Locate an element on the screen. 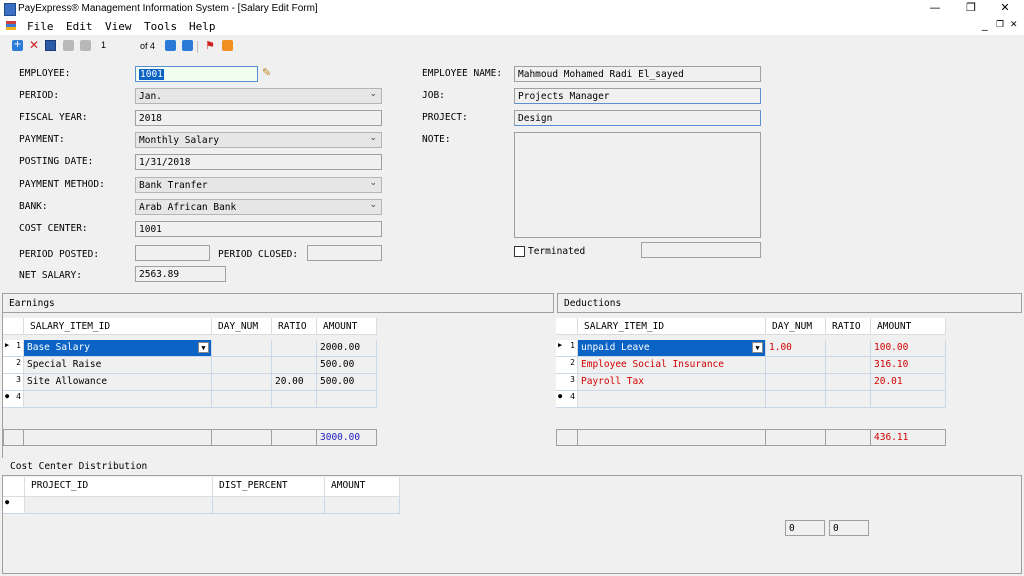 Image resolution: width=1024 pixels, height=576 pixels. table-cell: unpaid Leave ▼ is located at coordinates (672, 348).